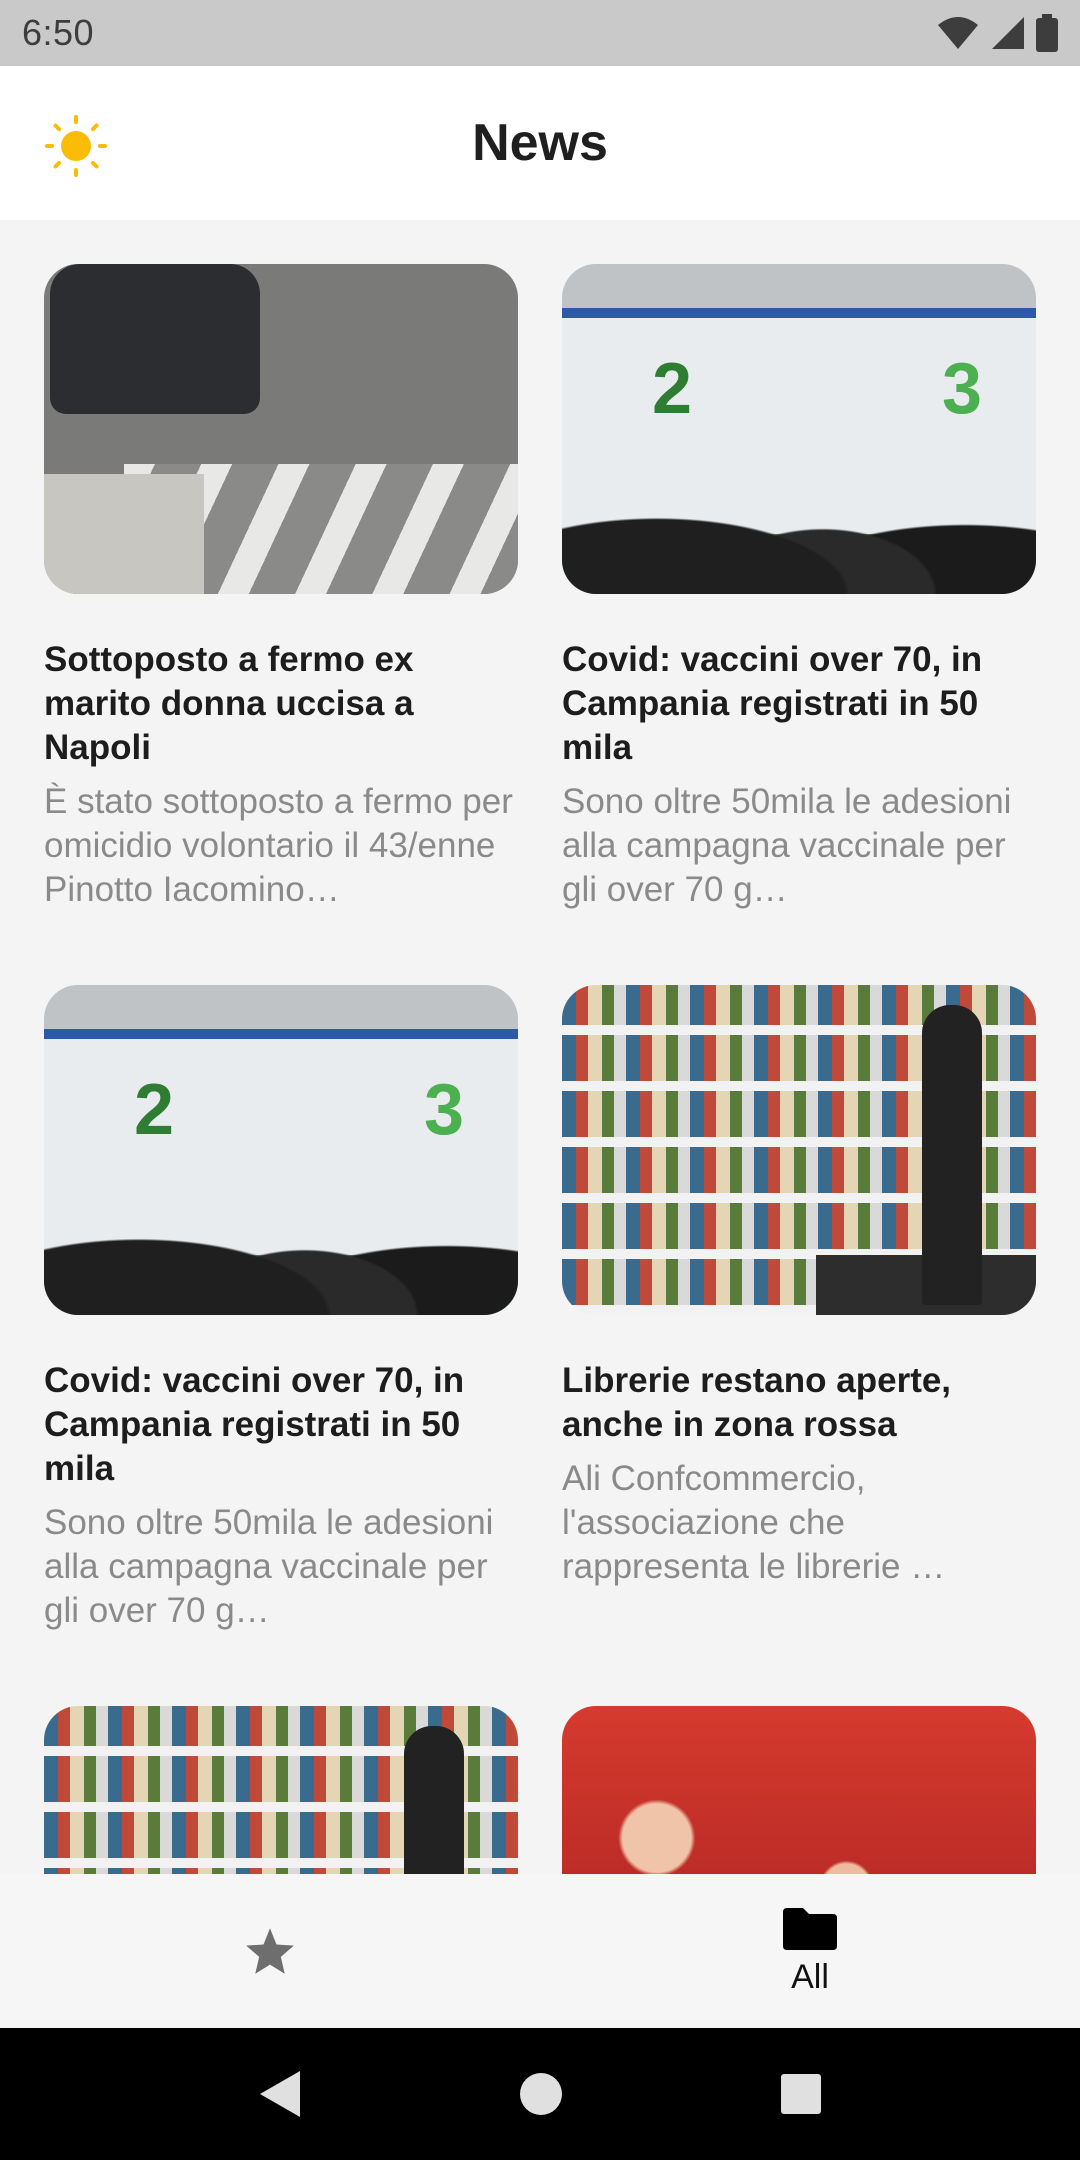  I want to click on status-time: 6:50, so click(58, 32).